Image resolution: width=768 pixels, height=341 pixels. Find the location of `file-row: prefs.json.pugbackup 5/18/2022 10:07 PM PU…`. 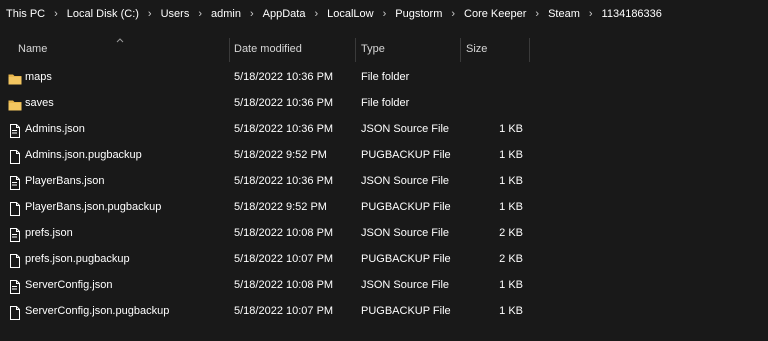

file-row: prefs.json.pugbackup 5/18/2022 10:07 PM PU… is located at coordinates (384, 259).